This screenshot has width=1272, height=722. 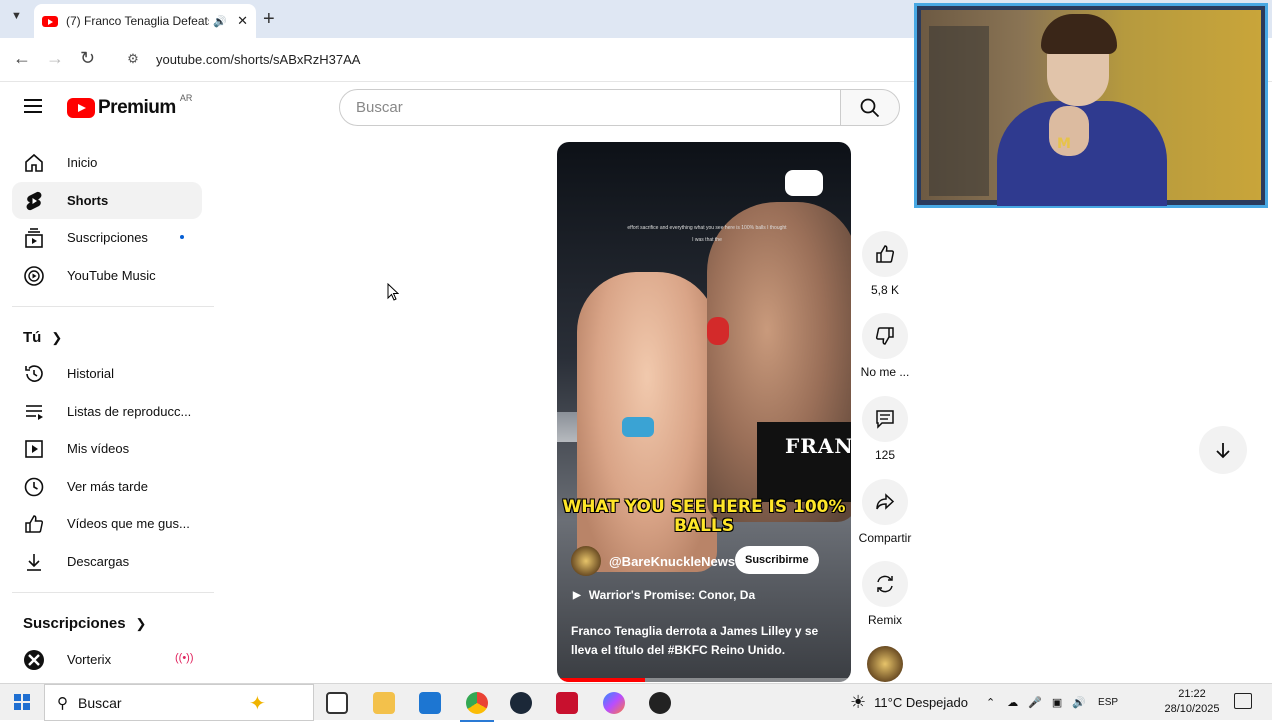 What do you see at coordinates (34, 276) in the screenshot?
I see `youtube-music-icon` at bounding box center [34, 276].